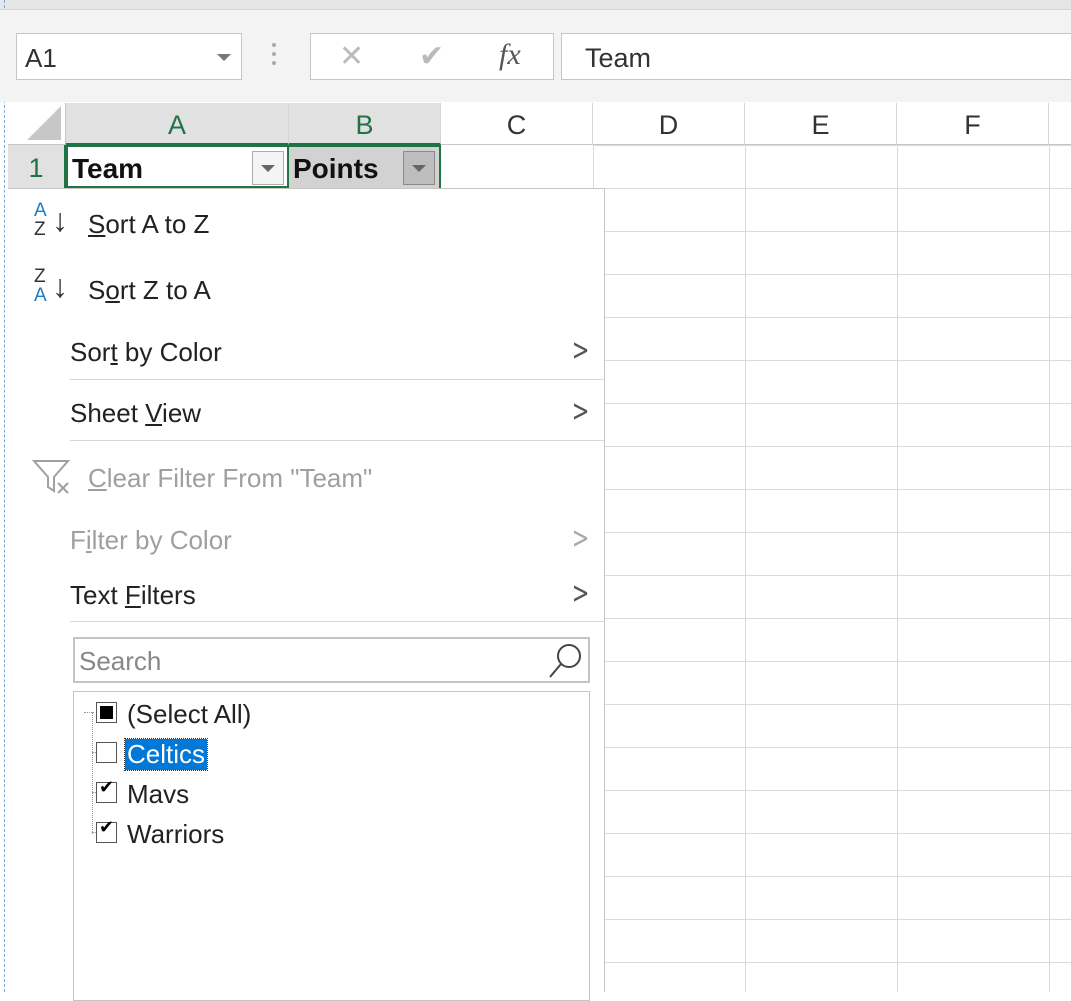  What do you see at coordinates (51, 220) in the screenshot?
I see `sort-ascending-icon: A Z ↓` at bounding box center [51, 220].